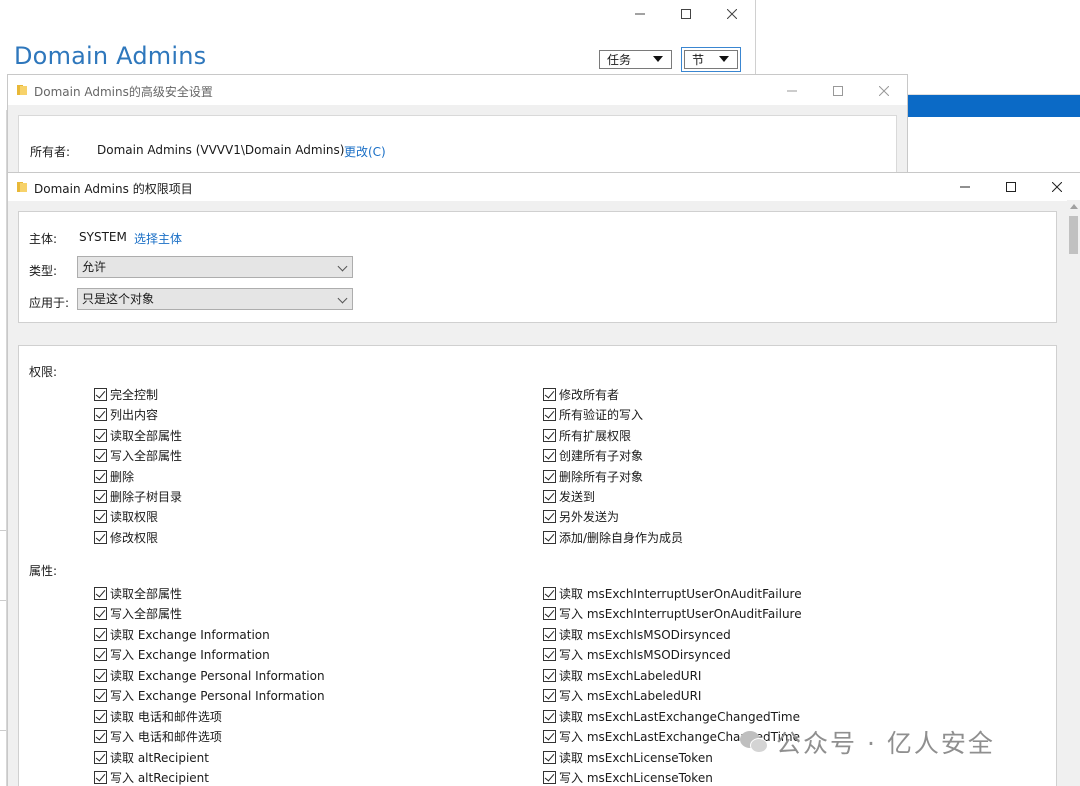  I want to click on property-checkbox: 写入 msExchLabeledURI, so click(622, 695).